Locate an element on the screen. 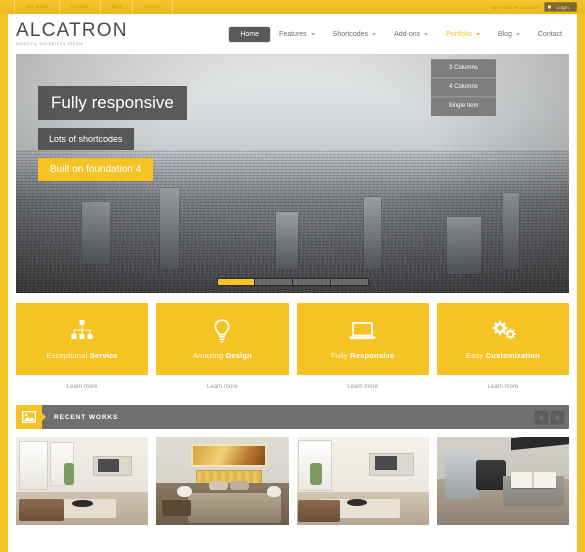  nav-item-contact: Contact is located at coordinates (550, 34).